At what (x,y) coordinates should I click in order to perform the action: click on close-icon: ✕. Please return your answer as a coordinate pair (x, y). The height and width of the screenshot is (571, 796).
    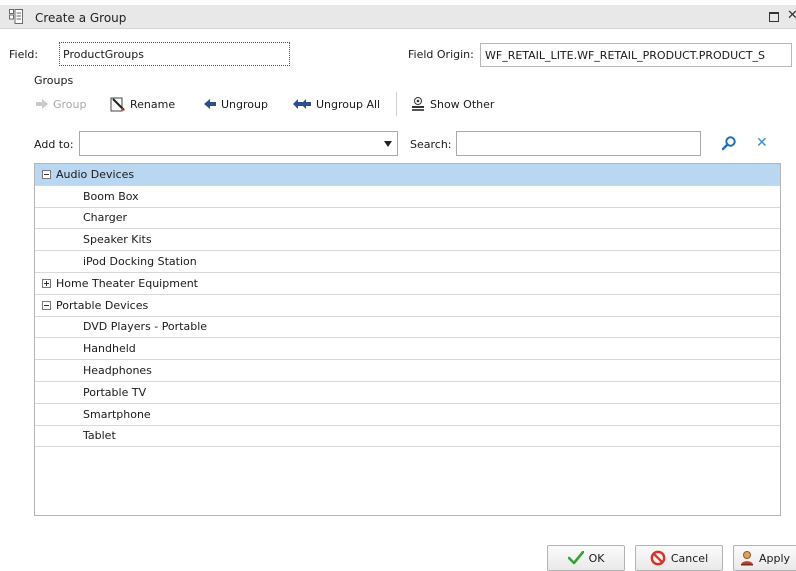
    Looking at the image, I should click on (791, 16).